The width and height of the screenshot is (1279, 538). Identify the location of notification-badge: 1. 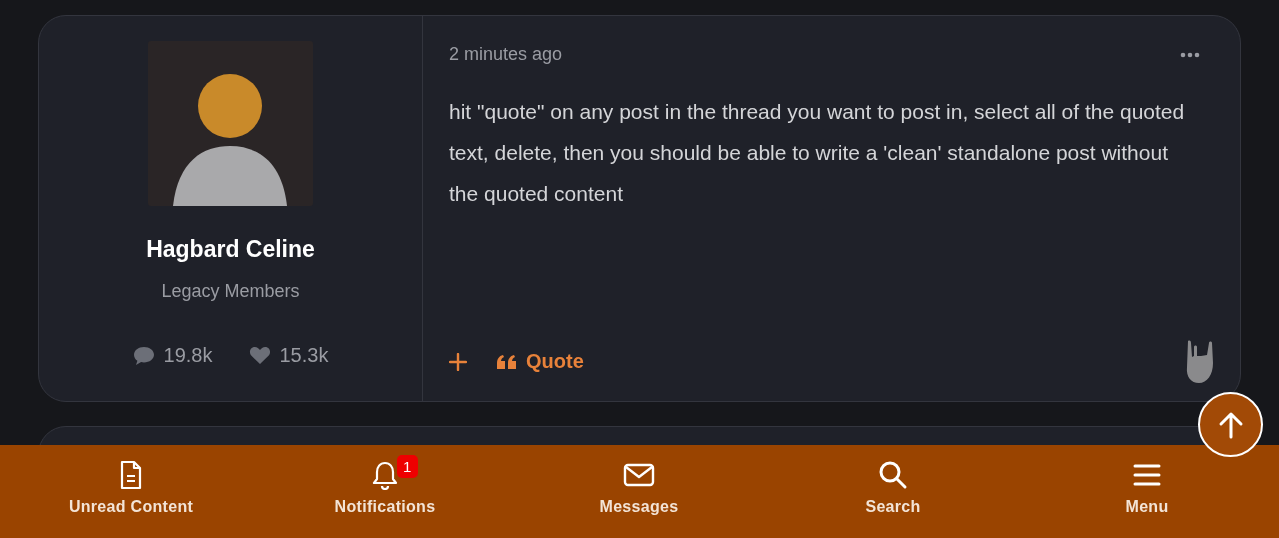
(407, 466).